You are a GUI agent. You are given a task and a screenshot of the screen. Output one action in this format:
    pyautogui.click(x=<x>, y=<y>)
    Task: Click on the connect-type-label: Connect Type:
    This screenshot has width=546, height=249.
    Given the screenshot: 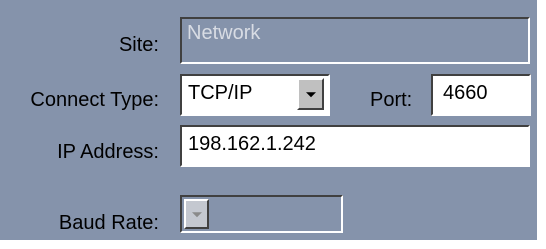 What is the action you would take?
    pyautogui.click(x=94, y=100)
    